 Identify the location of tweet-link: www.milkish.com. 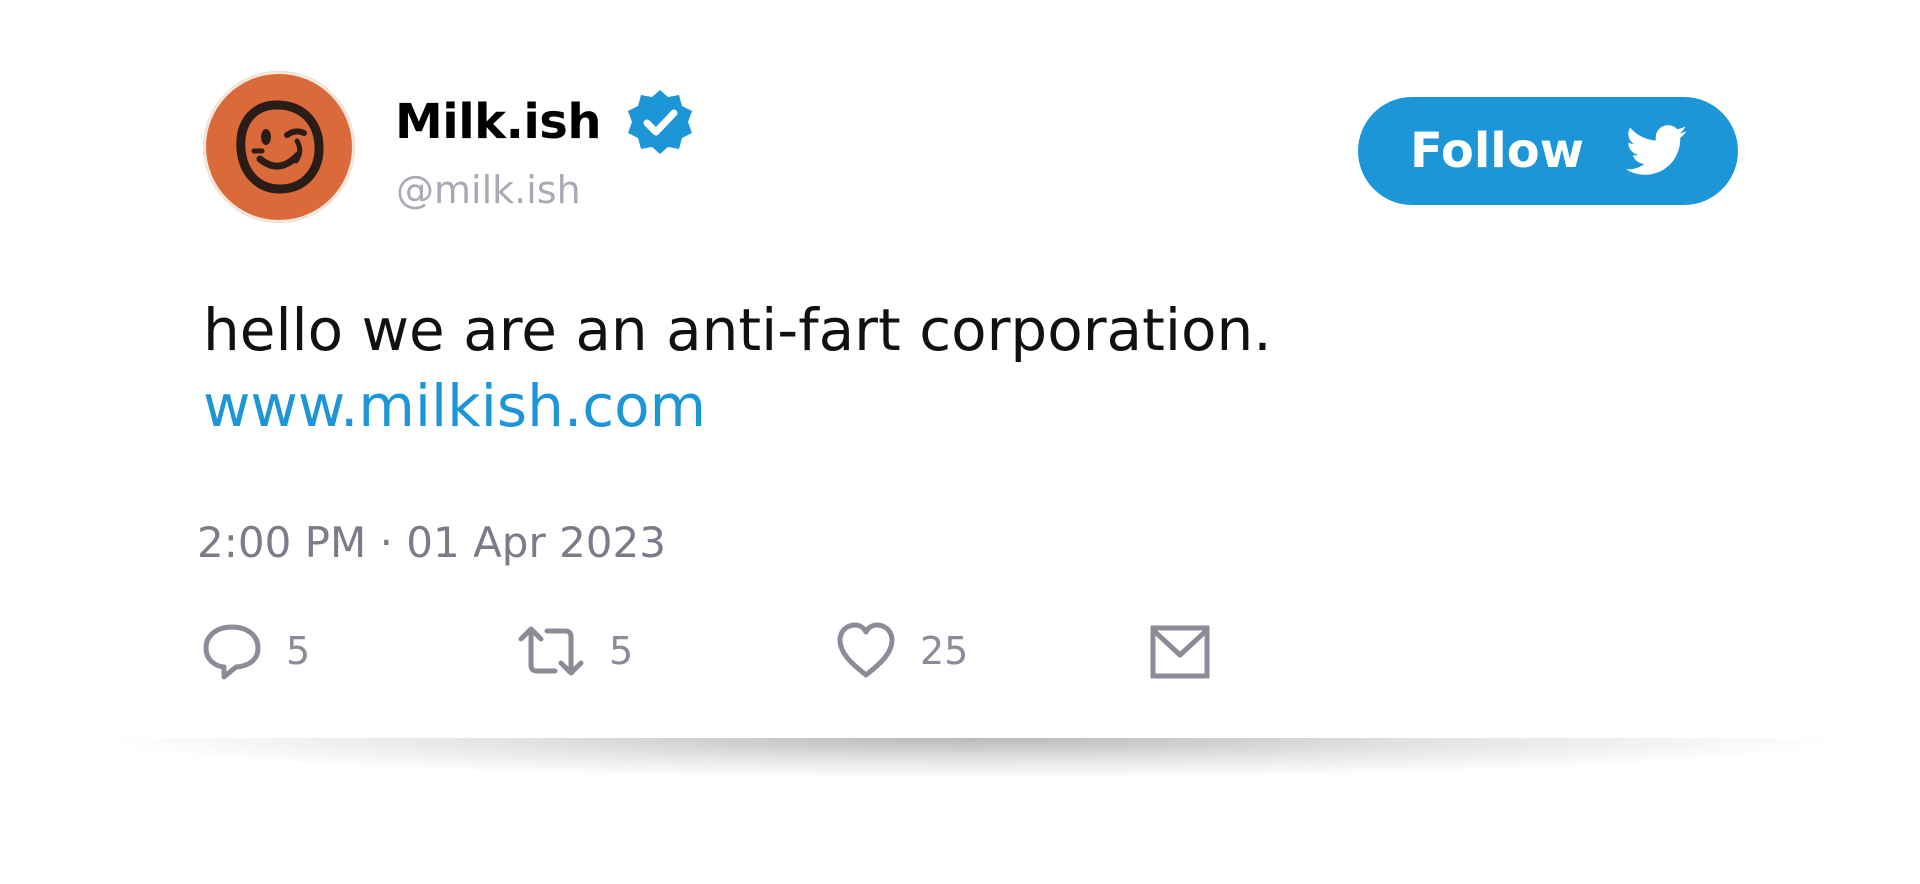
(454, 406).